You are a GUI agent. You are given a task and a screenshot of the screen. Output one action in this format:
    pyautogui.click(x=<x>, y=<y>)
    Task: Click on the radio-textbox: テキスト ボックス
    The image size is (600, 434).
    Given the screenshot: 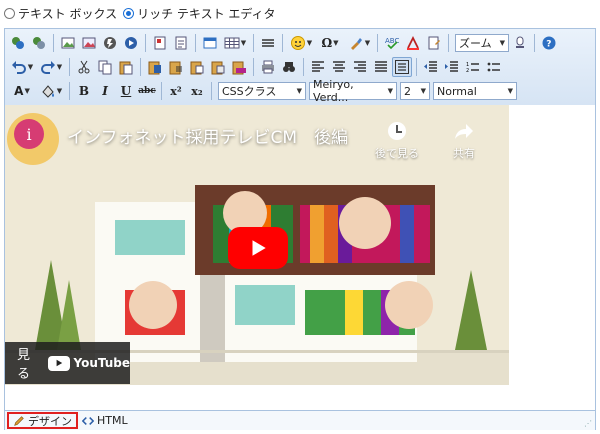 What is the action you would take?
    pyautogui.click(x=60, y=13)
    